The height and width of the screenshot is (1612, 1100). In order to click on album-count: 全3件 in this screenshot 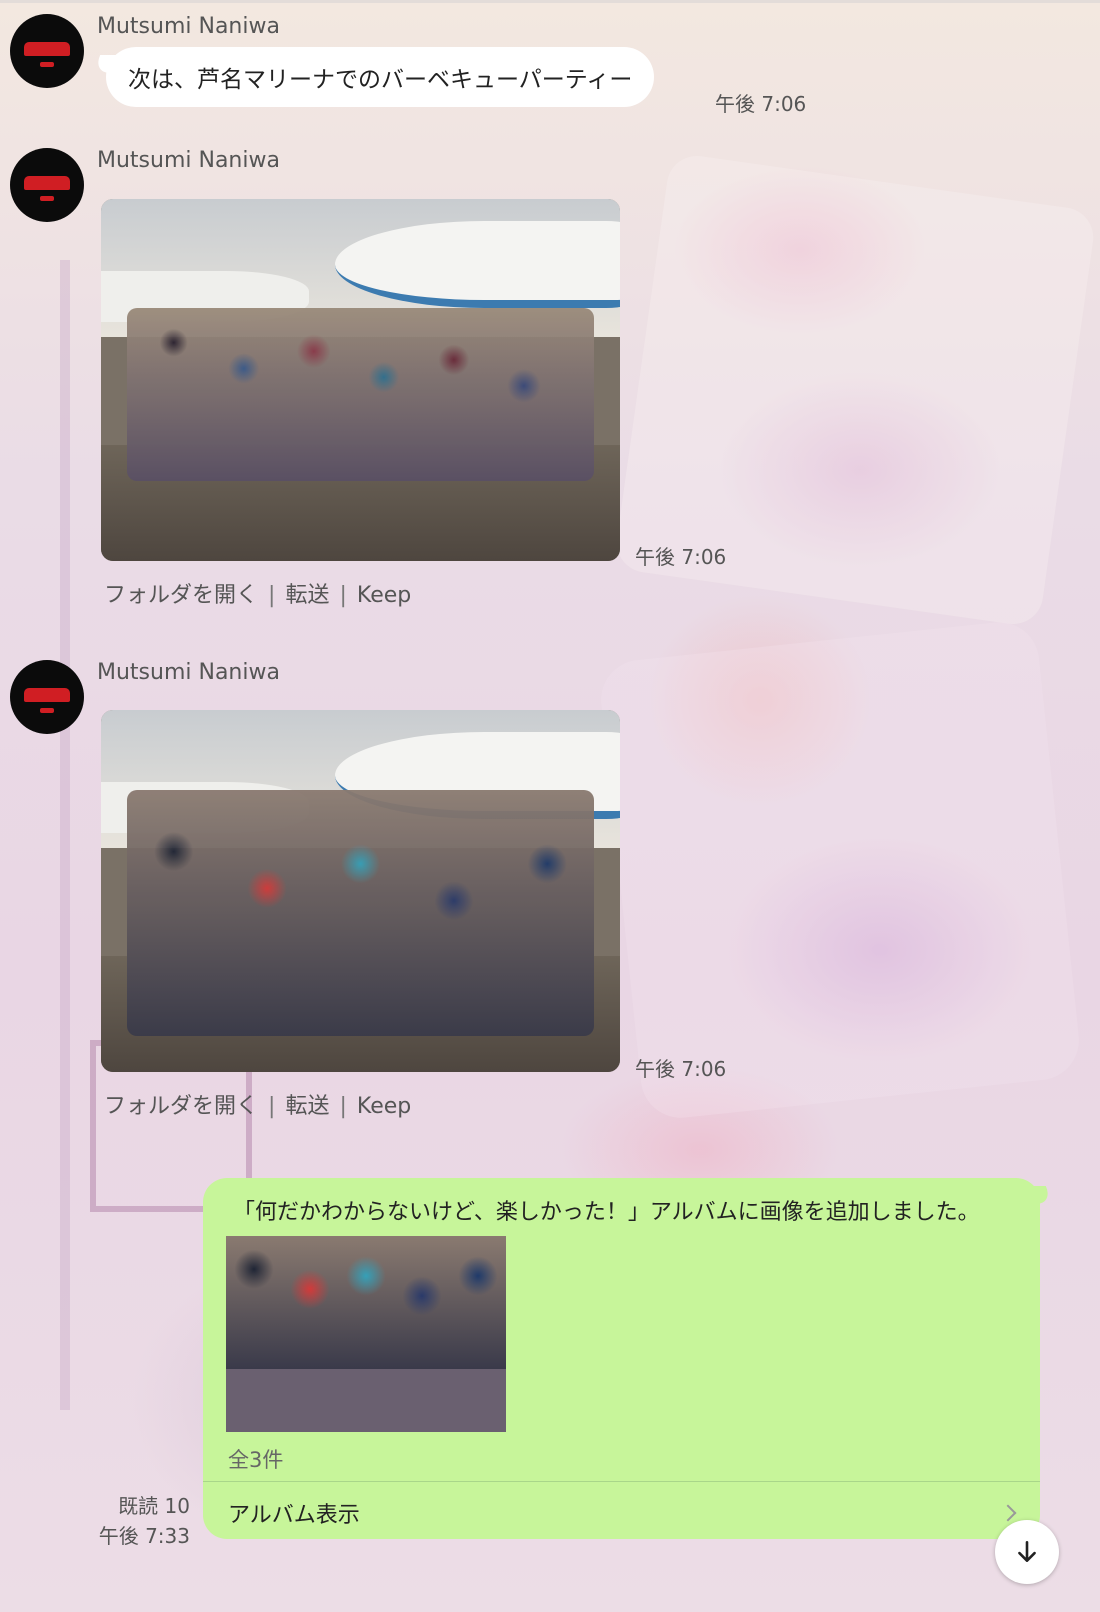, I will do `click(256, 1460)`.